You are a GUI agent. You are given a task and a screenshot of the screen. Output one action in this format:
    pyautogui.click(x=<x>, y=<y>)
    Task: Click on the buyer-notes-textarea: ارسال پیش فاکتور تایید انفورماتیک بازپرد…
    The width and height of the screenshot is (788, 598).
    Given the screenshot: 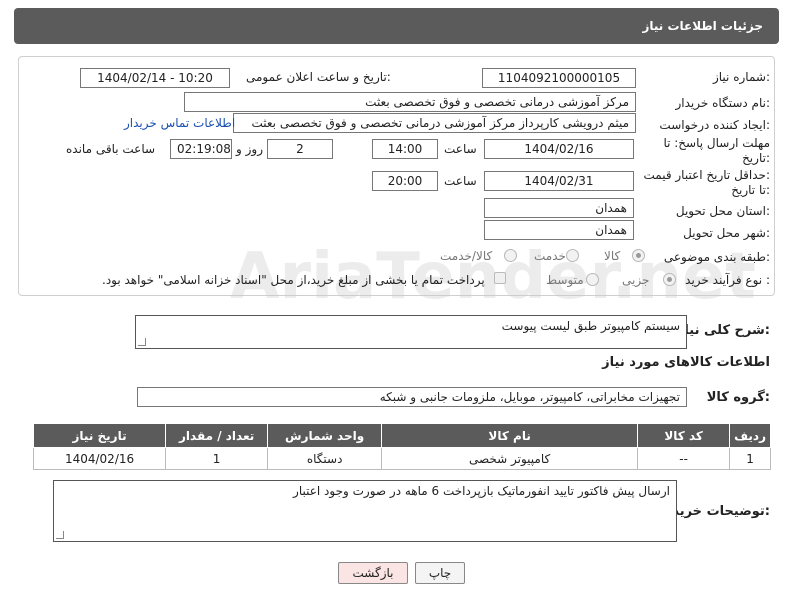 What is the action you would take?
    pyautogui.click(x=365, y=511)
    